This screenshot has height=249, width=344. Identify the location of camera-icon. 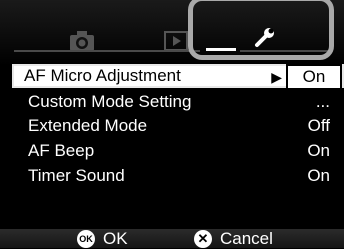
(82, 41).